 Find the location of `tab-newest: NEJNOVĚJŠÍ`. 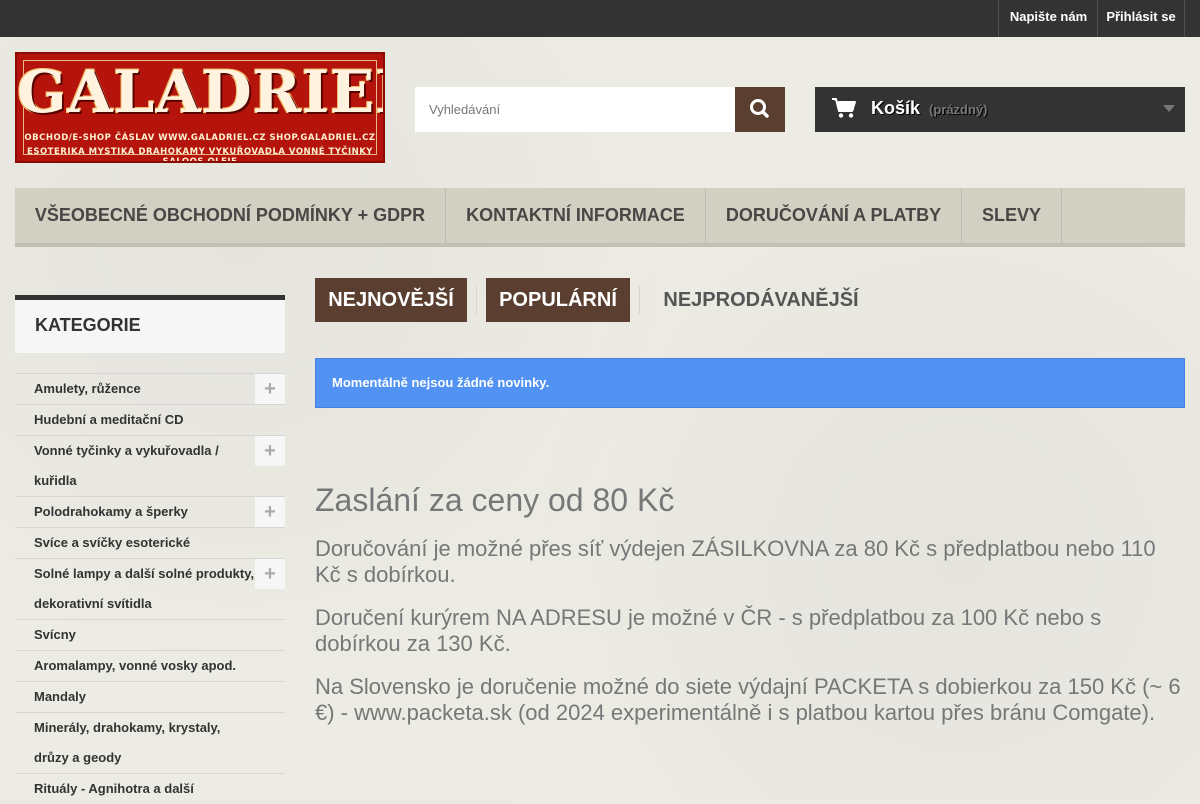

tab-newest: NEJNOVĚJŠÍ is located at coordinates (391, 300).